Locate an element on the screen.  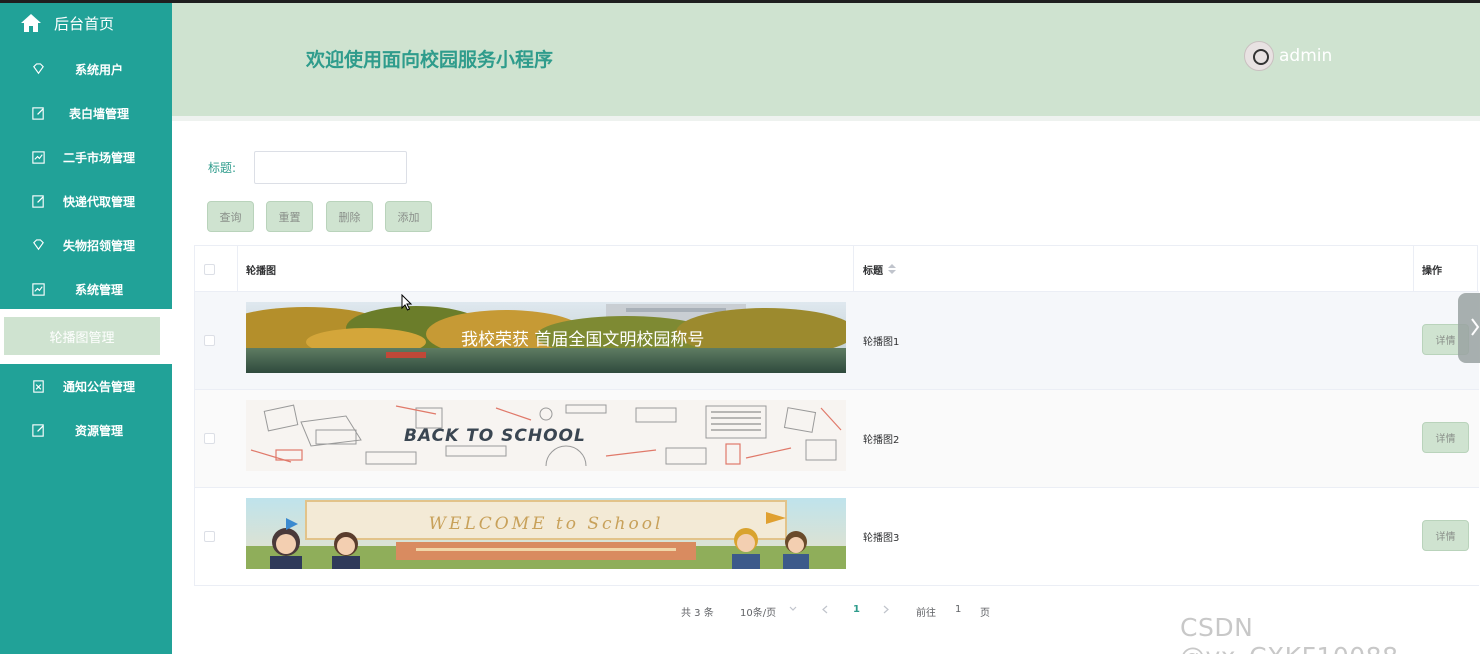
search-label: 标题: is located at coordinates (222, 168).